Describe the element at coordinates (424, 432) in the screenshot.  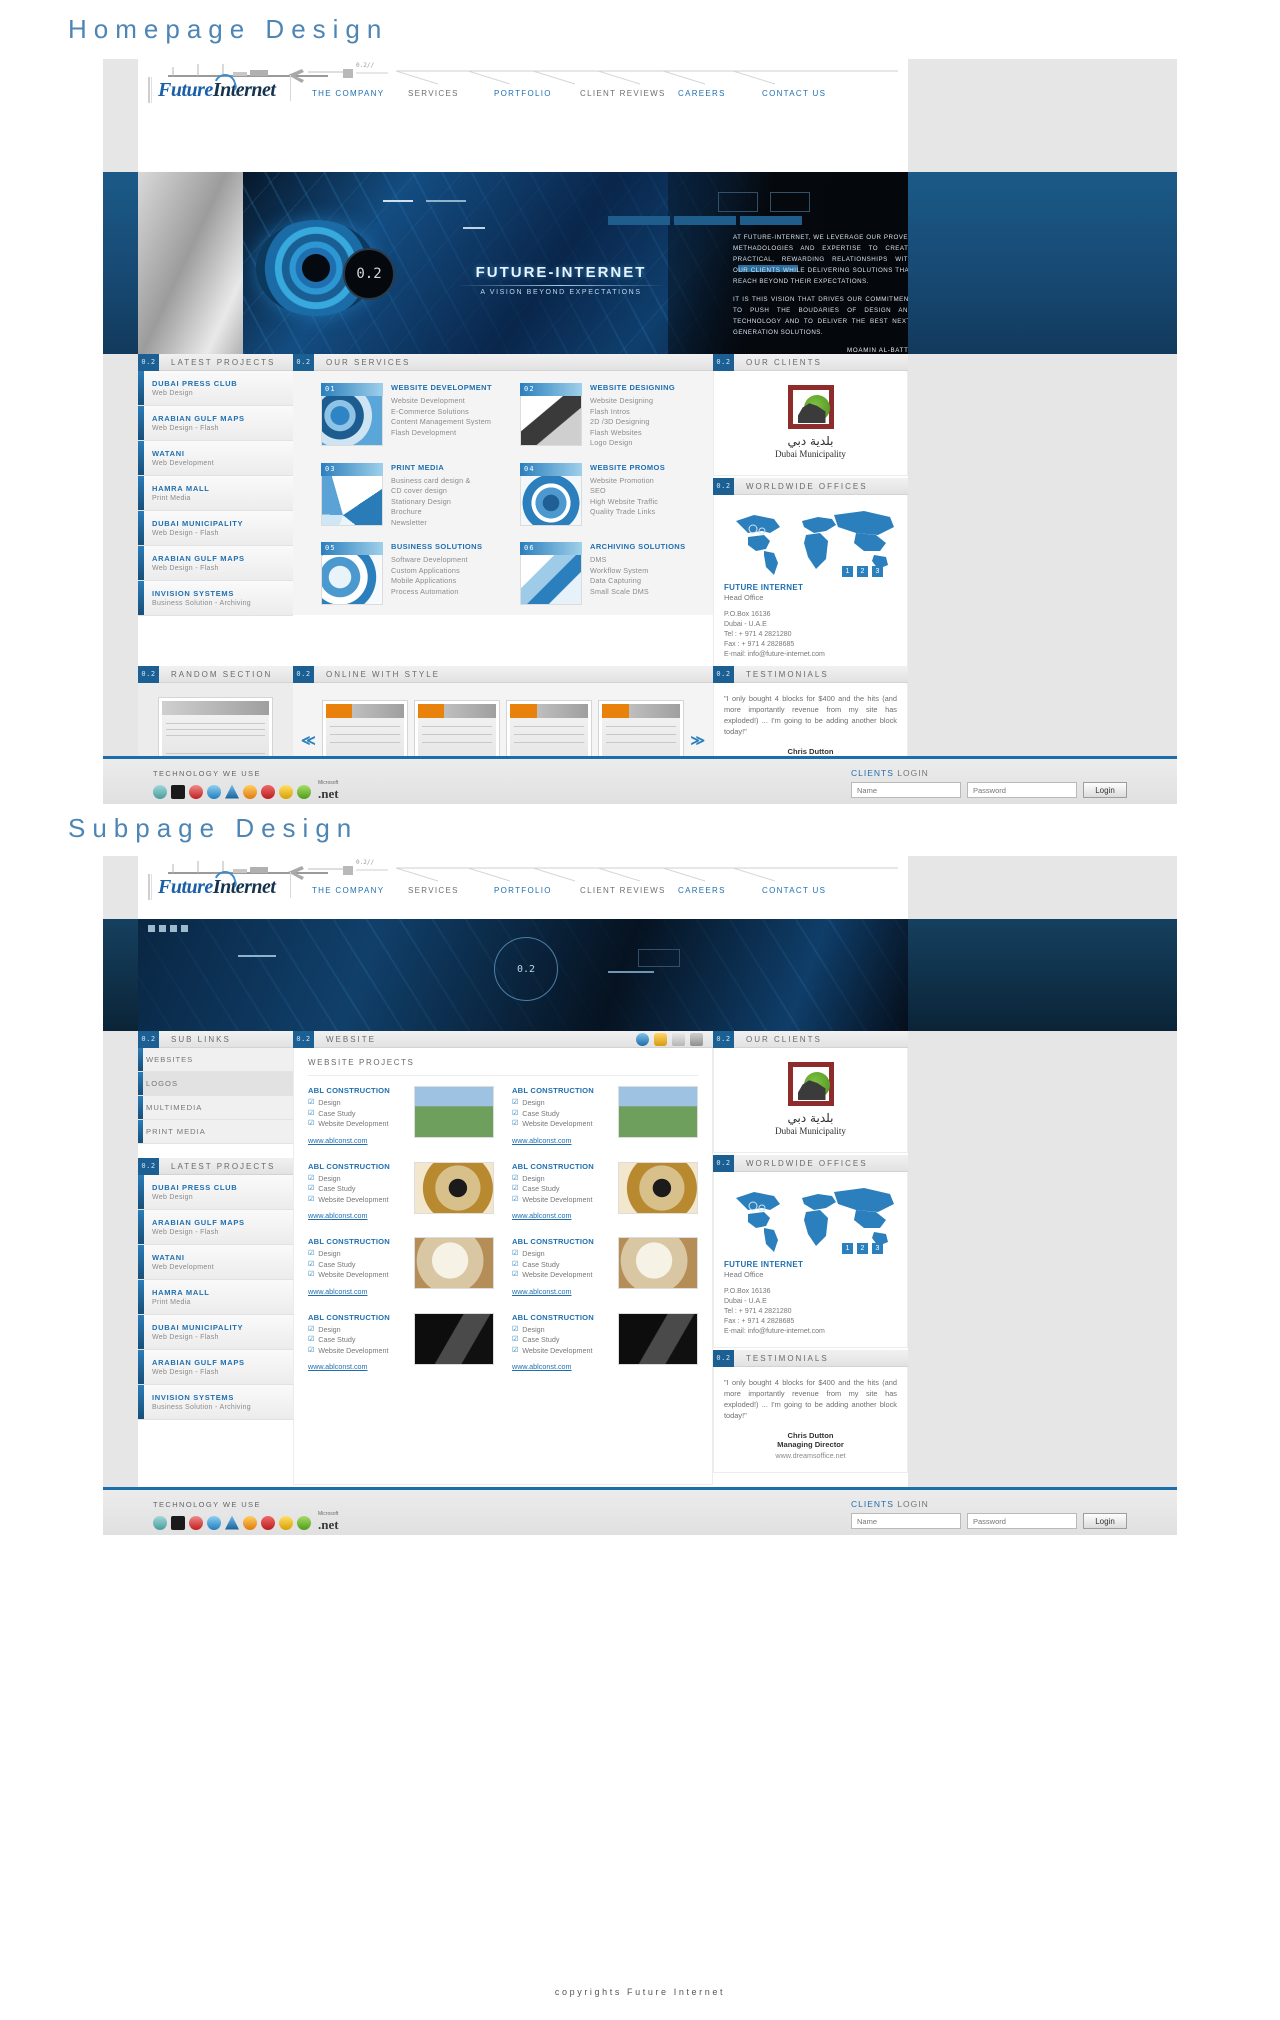
I see `service-line: Flash Development` at that location.